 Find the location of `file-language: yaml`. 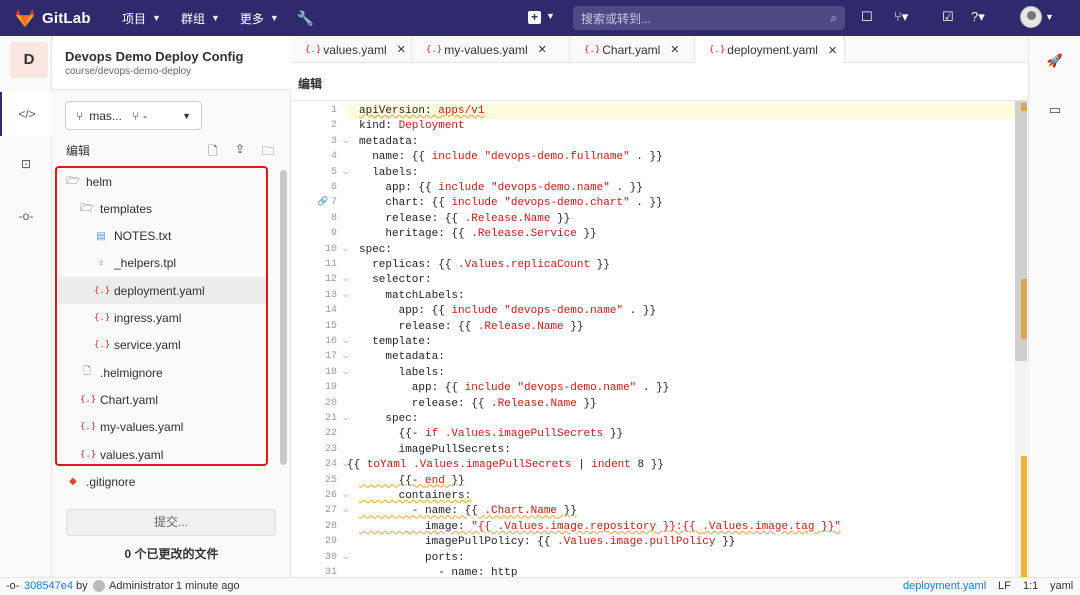

file-language: yaml is located at coordinates (1062, 586).